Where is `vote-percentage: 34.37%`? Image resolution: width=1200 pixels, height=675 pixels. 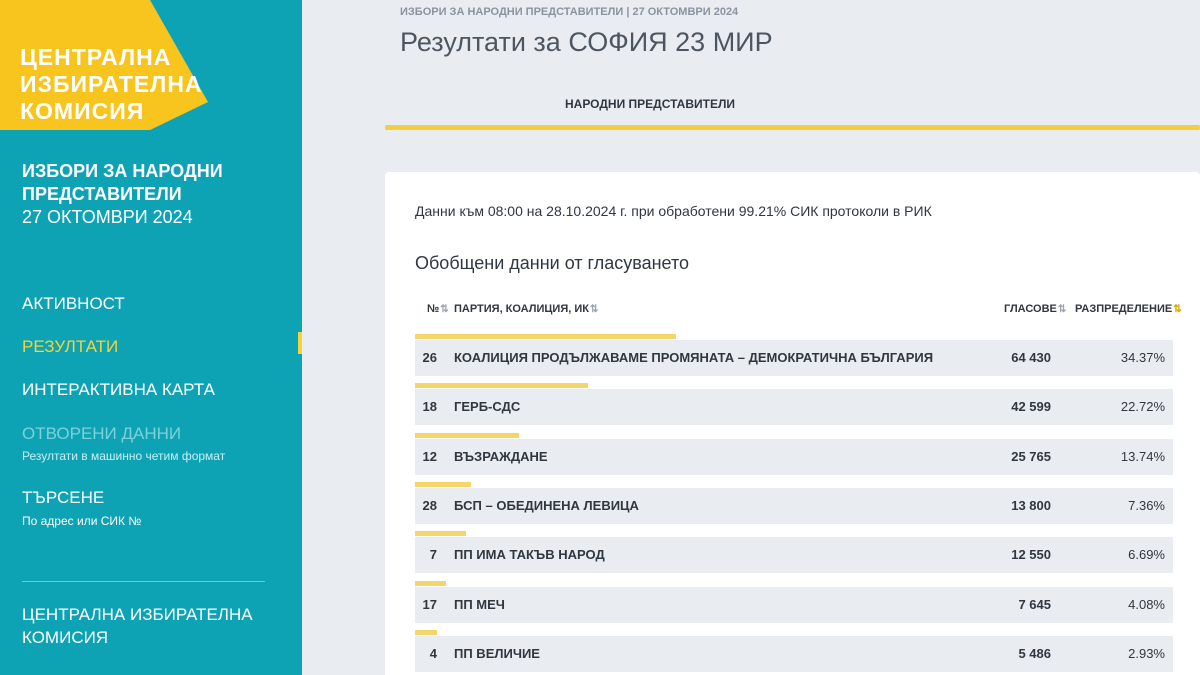 vote-percentage: 34.37% is located at coordinates (1142, 357).